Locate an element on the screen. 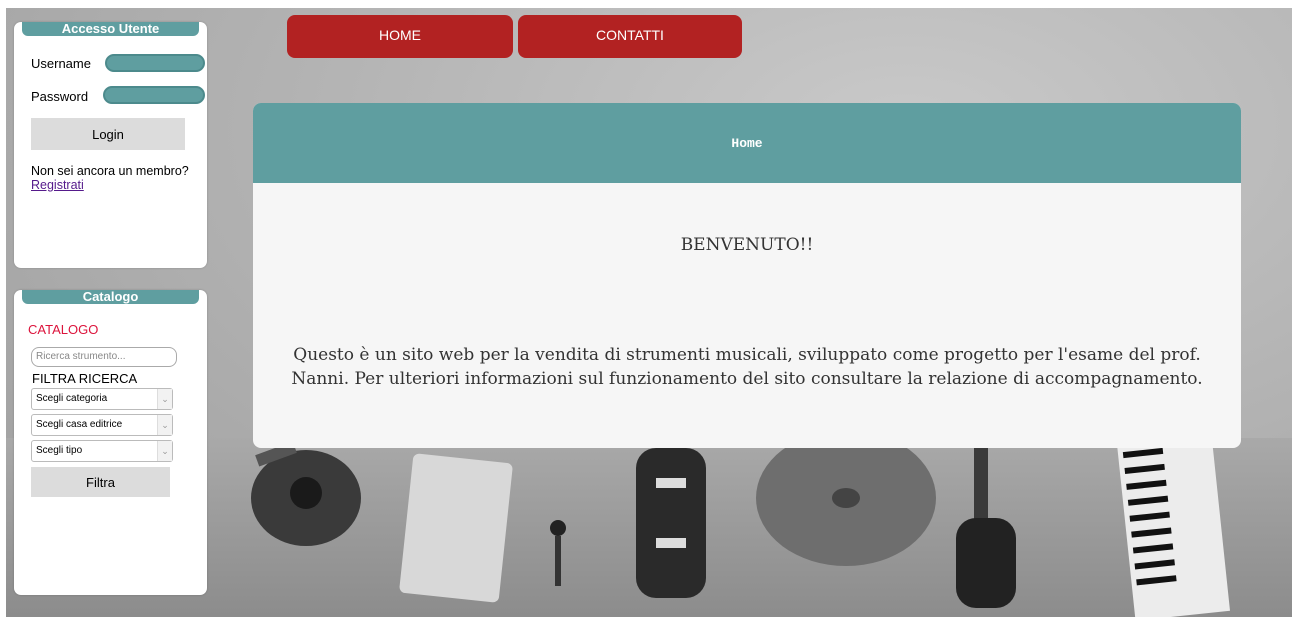  register-prompt: Non sei ancora un membro? Registrati is located at coordinates (110, 178).